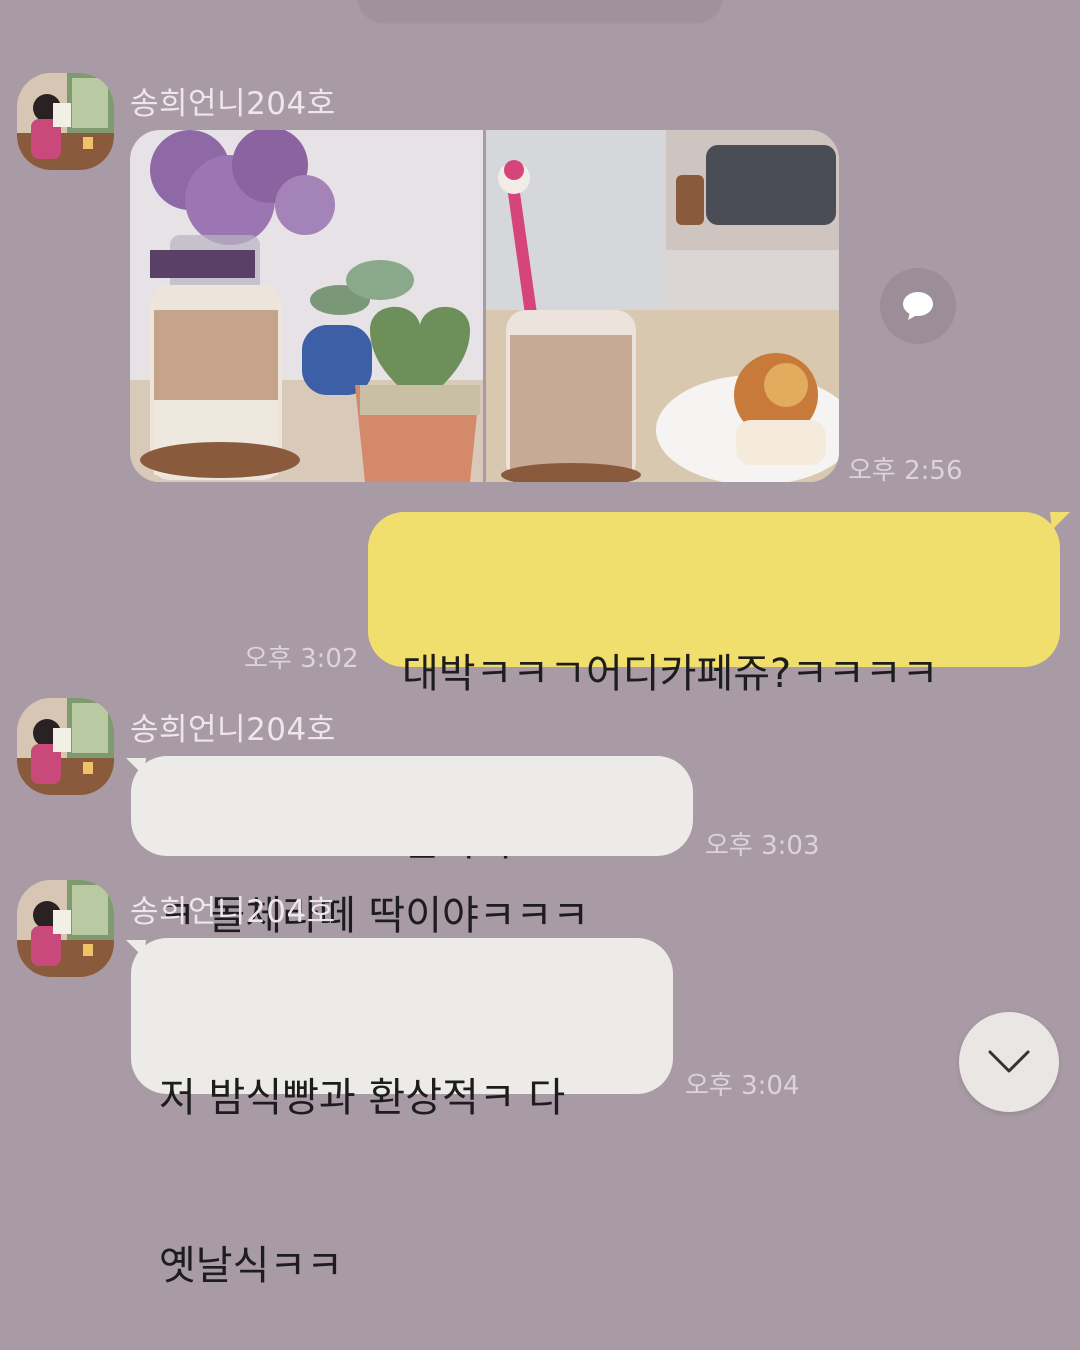 The height and width of the screenshot is (1350, 1080). What do you see at coordinates (251, 1266) in the screenshot?
I see `message-line: 옛날식ㅋㅋ` at bounding box center [251, 1266].